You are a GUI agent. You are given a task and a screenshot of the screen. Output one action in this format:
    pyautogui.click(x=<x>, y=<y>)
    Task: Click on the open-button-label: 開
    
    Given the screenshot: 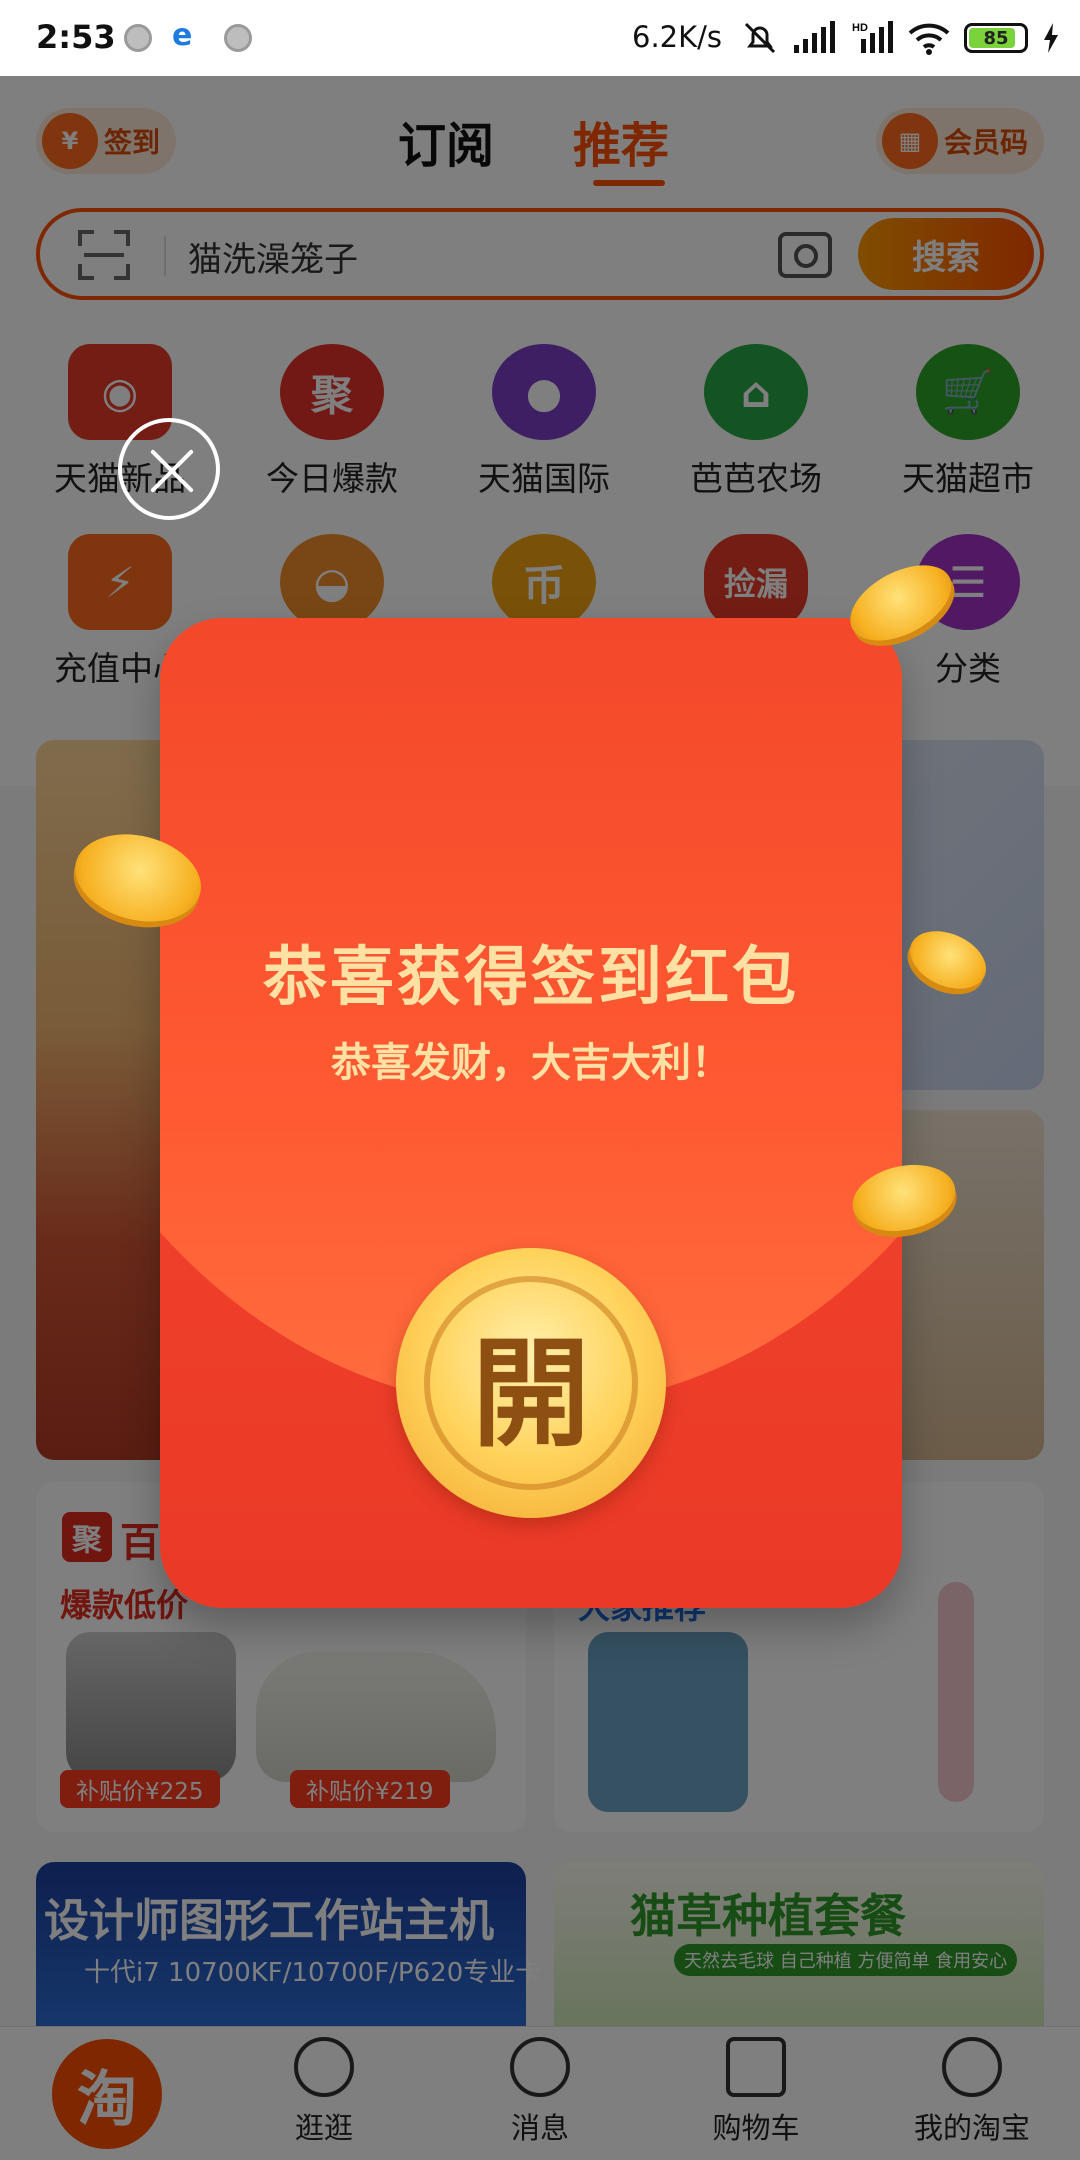 What is the action you would take?
    pyautogui.click(x=530, y=1393)
    